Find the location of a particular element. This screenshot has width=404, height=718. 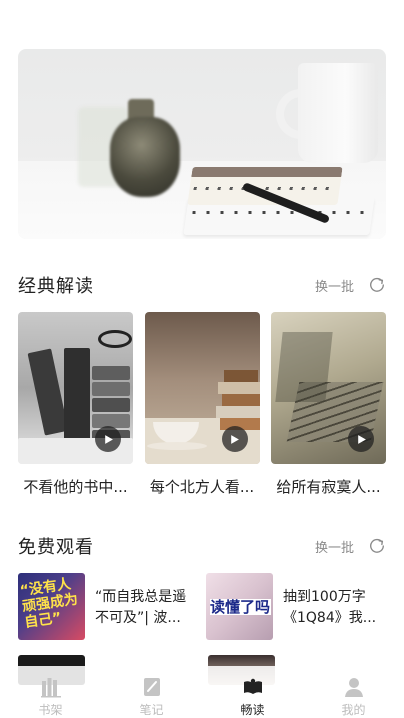

free-item-cover: 读懂了吗 is located at coordinates (239, 606).